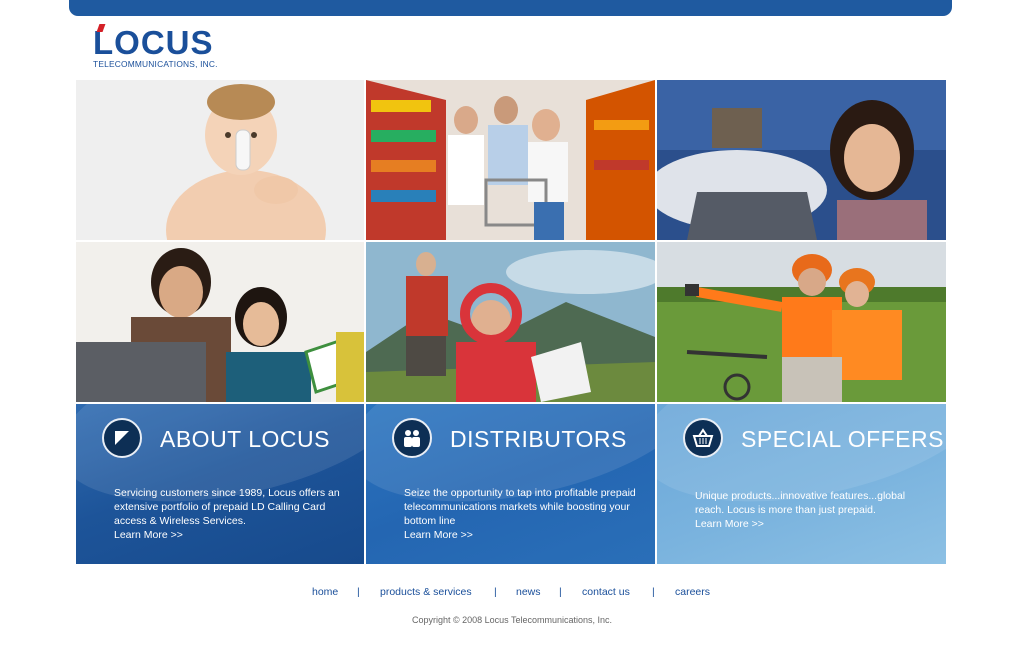  Describe the element at coordinates (842, 439) in the screenshot. I see `panel-title: SPECIAL OFFERS` at that location.